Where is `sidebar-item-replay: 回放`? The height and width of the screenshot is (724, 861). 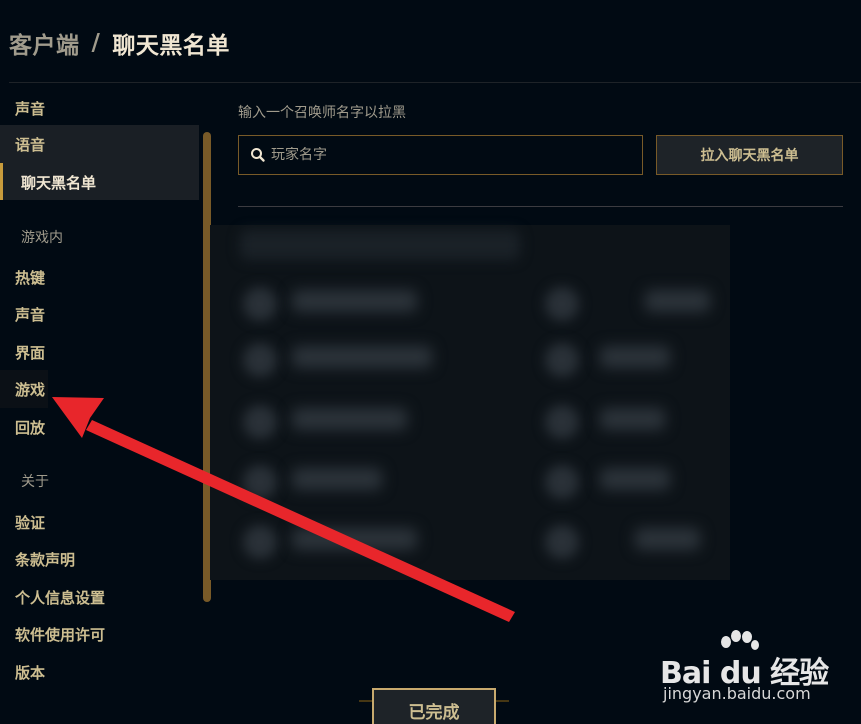
sidebar-item-replay: 回放 is located at coordinates (30, 427).